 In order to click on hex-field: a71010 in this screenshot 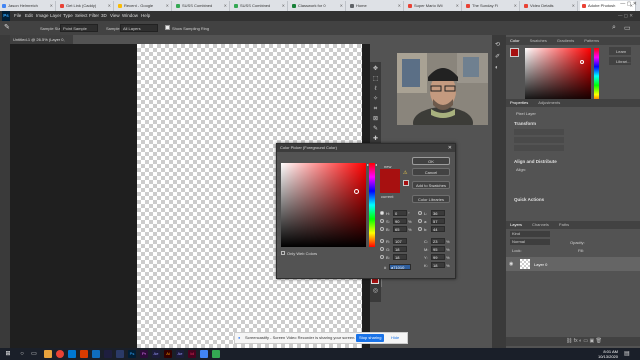, I will do `click(400, 267)`.